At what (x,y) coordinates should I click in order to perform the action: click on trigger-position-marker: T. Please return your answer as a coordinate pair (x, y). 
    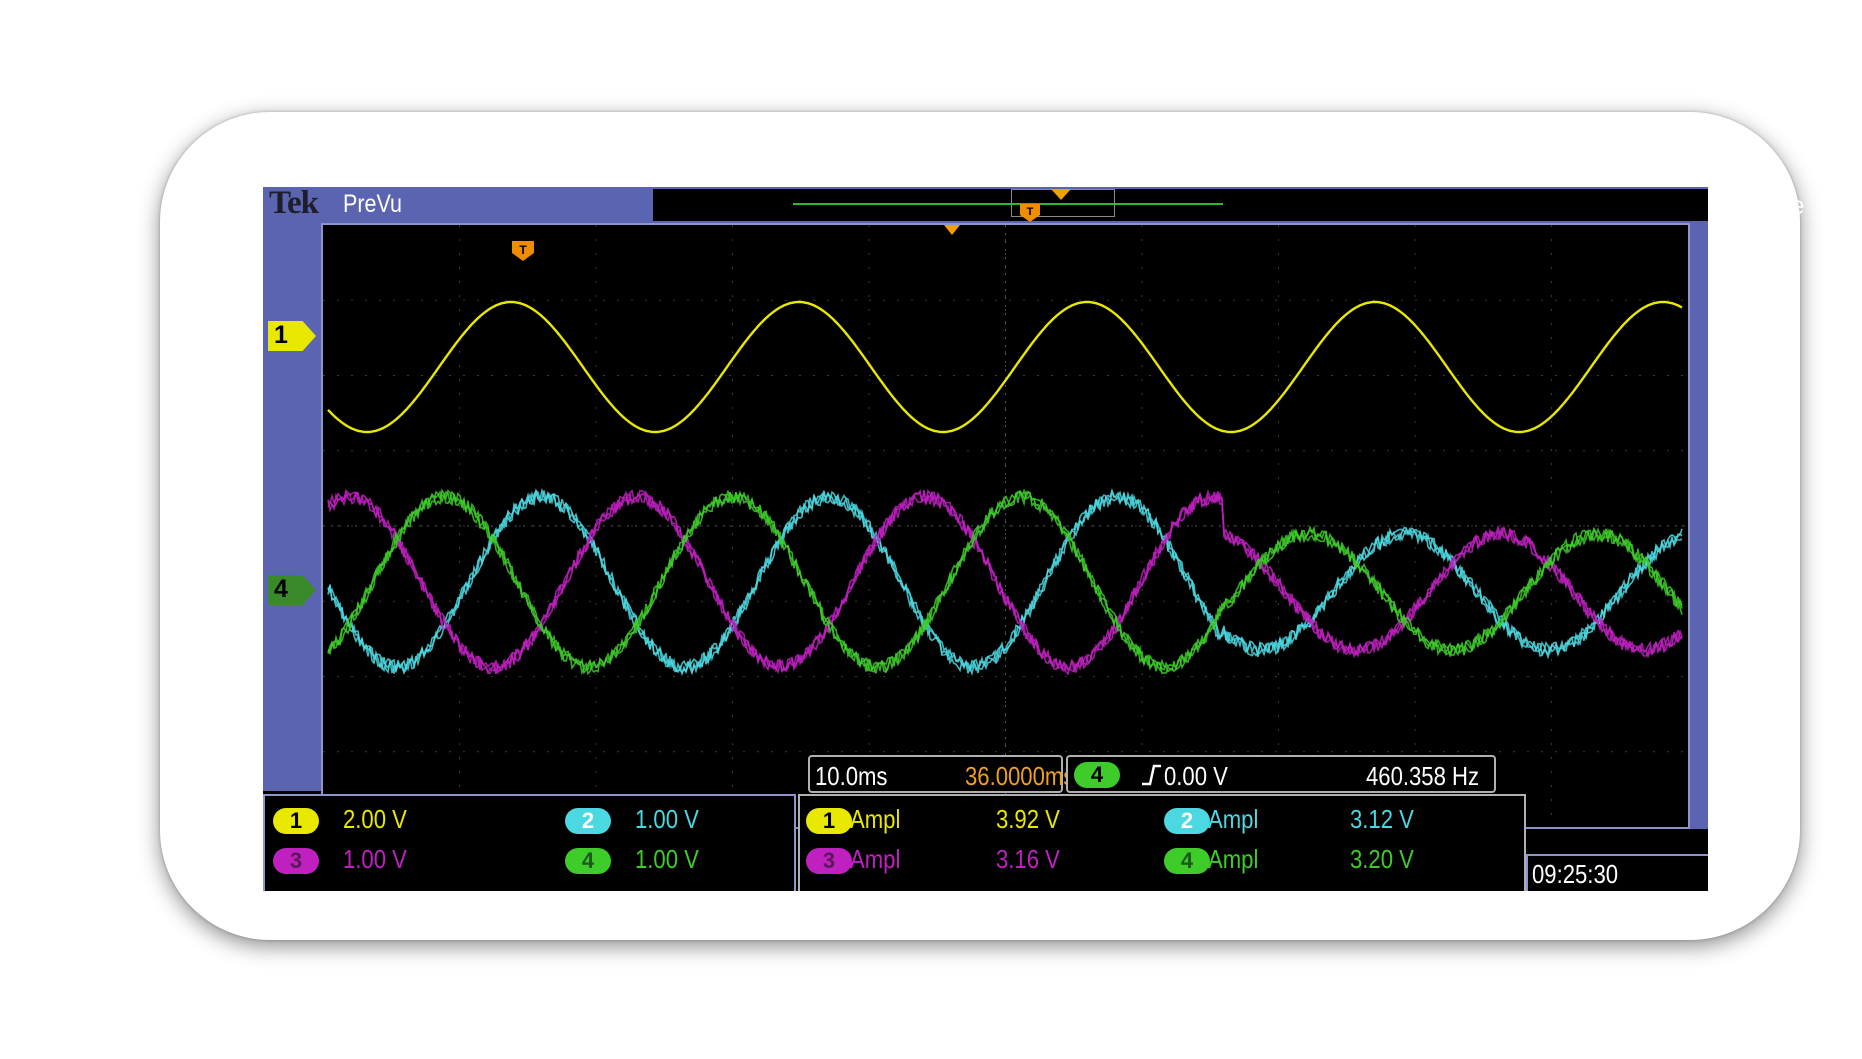
    Looking at the image, I should click on (523, 251).